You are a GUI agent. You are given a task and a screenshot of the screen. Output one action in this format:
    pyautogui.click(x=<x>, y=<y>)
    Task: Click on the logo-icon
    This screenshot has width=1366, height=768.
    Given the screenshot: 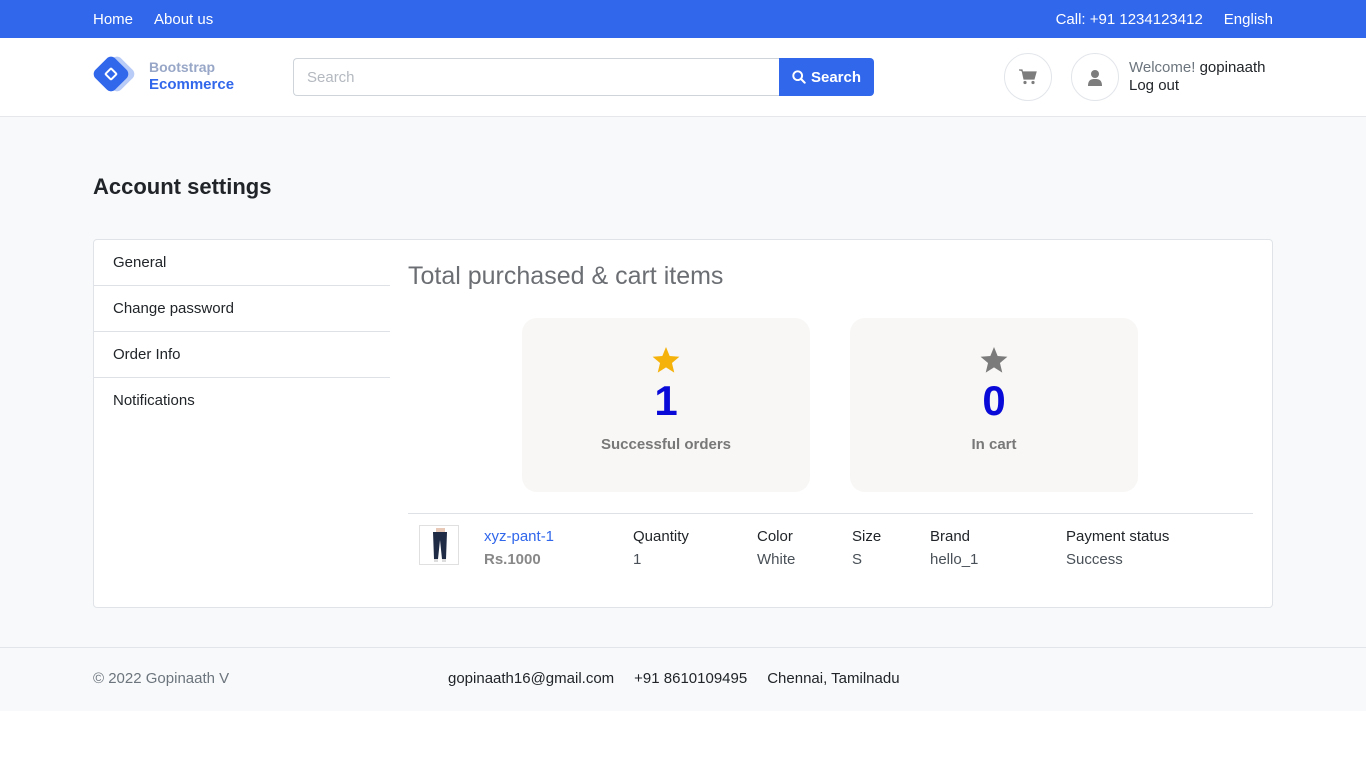 What is the action you would take?
    pyautogui.click(x=116, y=75)
    